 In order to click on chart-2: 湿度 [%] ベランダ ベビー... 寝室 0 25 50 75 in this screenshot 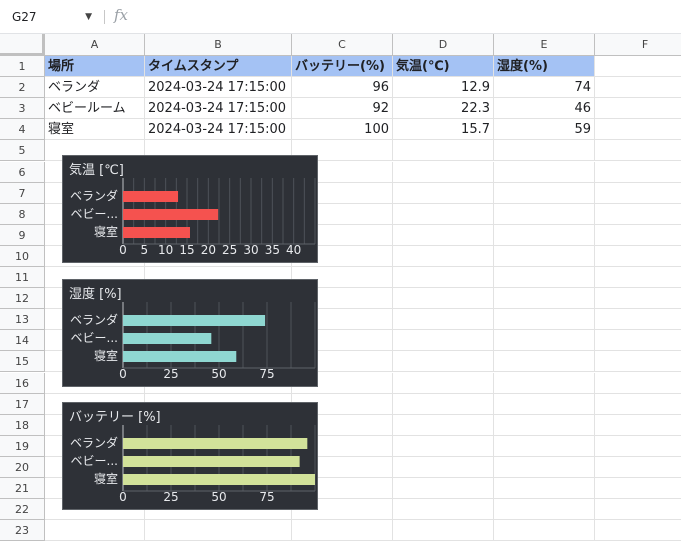, I will do `click(190, 333)`.